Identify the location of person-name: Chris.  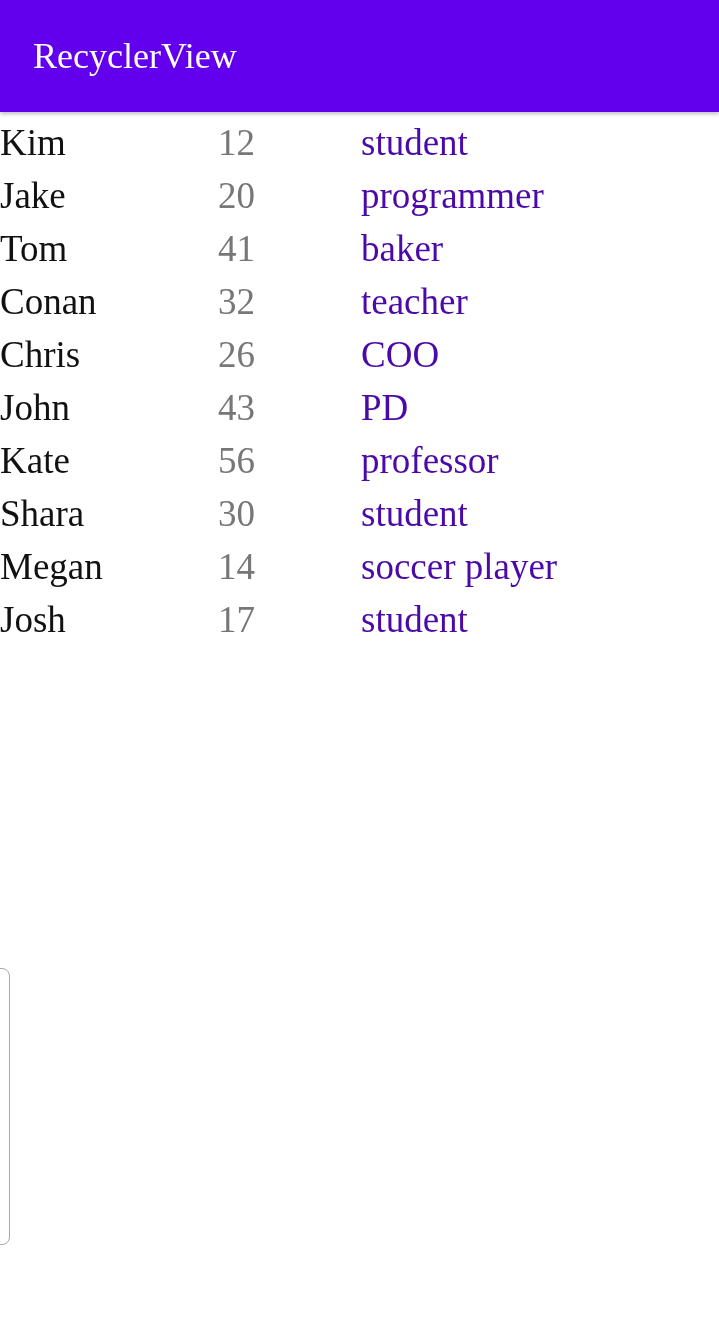
(41, 355).